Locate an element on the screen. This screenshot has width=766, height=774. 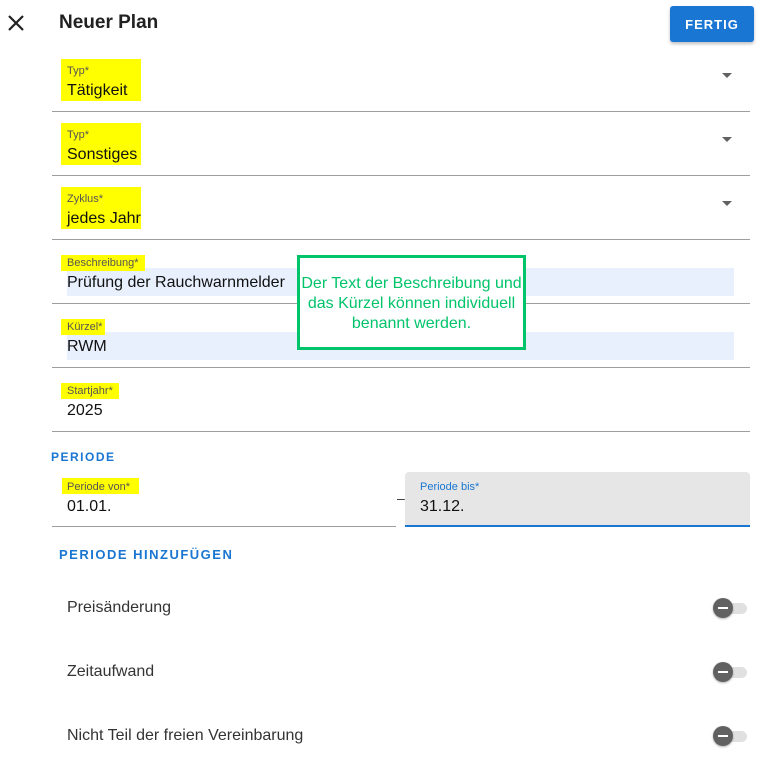
type-value: Tätigkeit is located at coordinates (97, 90).